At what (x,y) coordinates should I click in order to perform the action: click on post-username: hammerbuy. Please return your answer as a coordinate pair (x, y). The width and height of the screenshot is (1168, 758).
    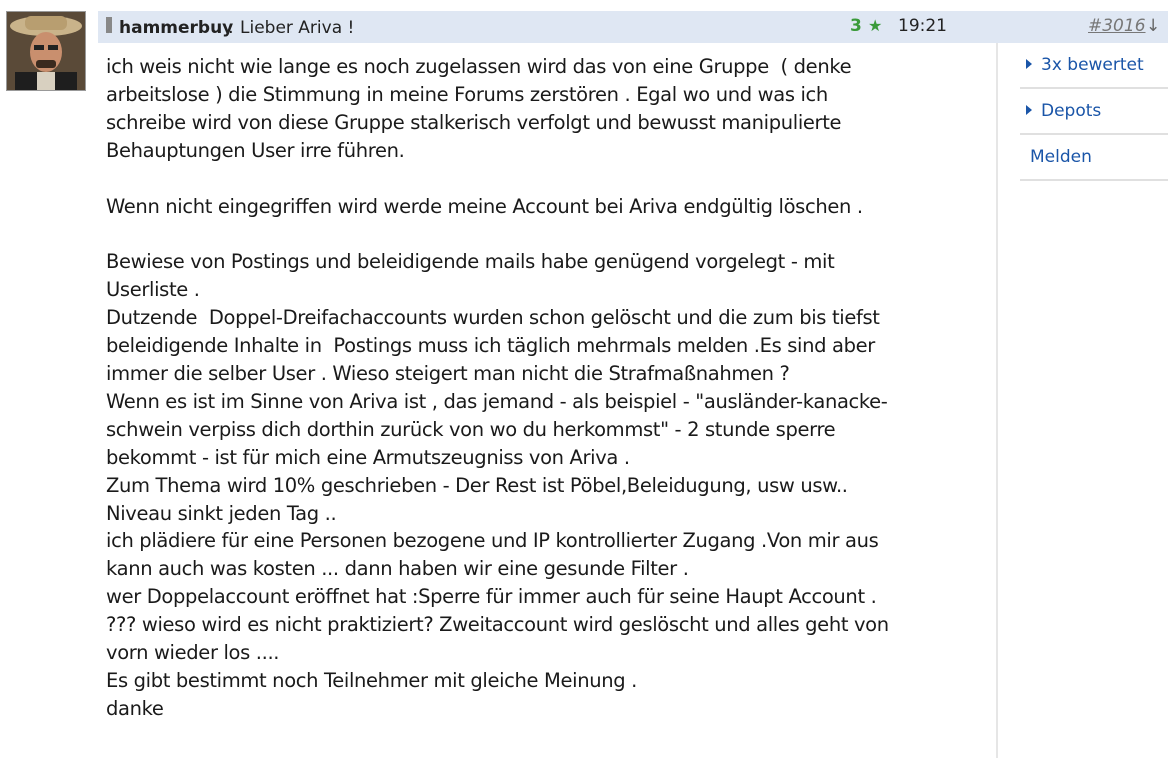
    Looking at the image, I should click on (176, 28).